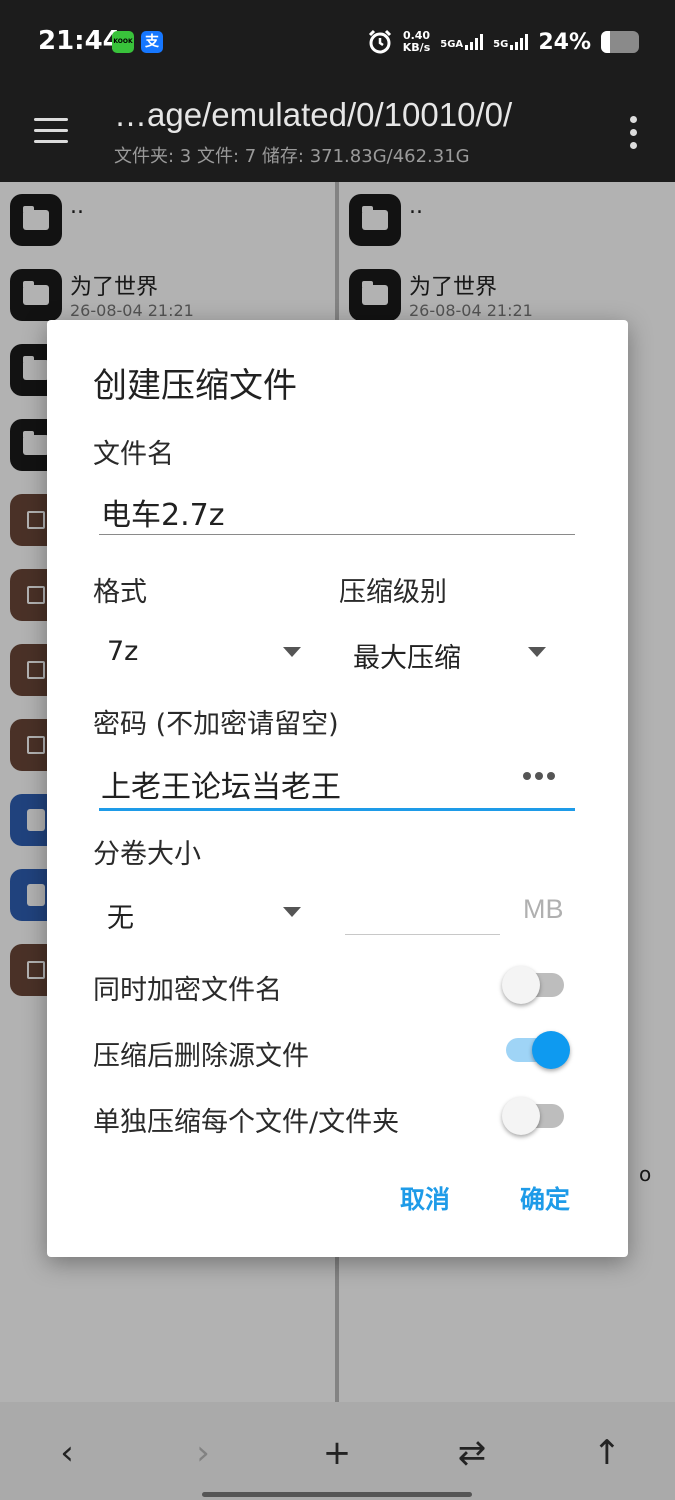  What do you see at coordinates (216, 724) in the screenshot?
I see `password-label: 密码 (不加密请留空)` at bounding box center [216, 724].